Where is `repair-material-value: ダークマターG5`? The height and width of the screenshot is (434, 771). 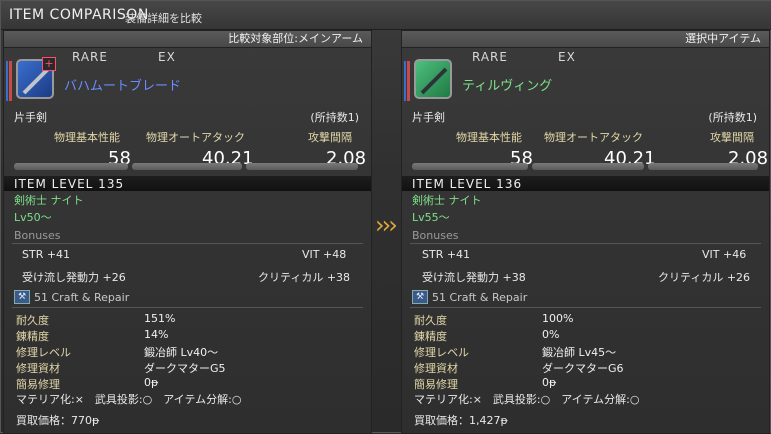 repair-material-value: ダークマターG5 is located at coordinates (185, 368).